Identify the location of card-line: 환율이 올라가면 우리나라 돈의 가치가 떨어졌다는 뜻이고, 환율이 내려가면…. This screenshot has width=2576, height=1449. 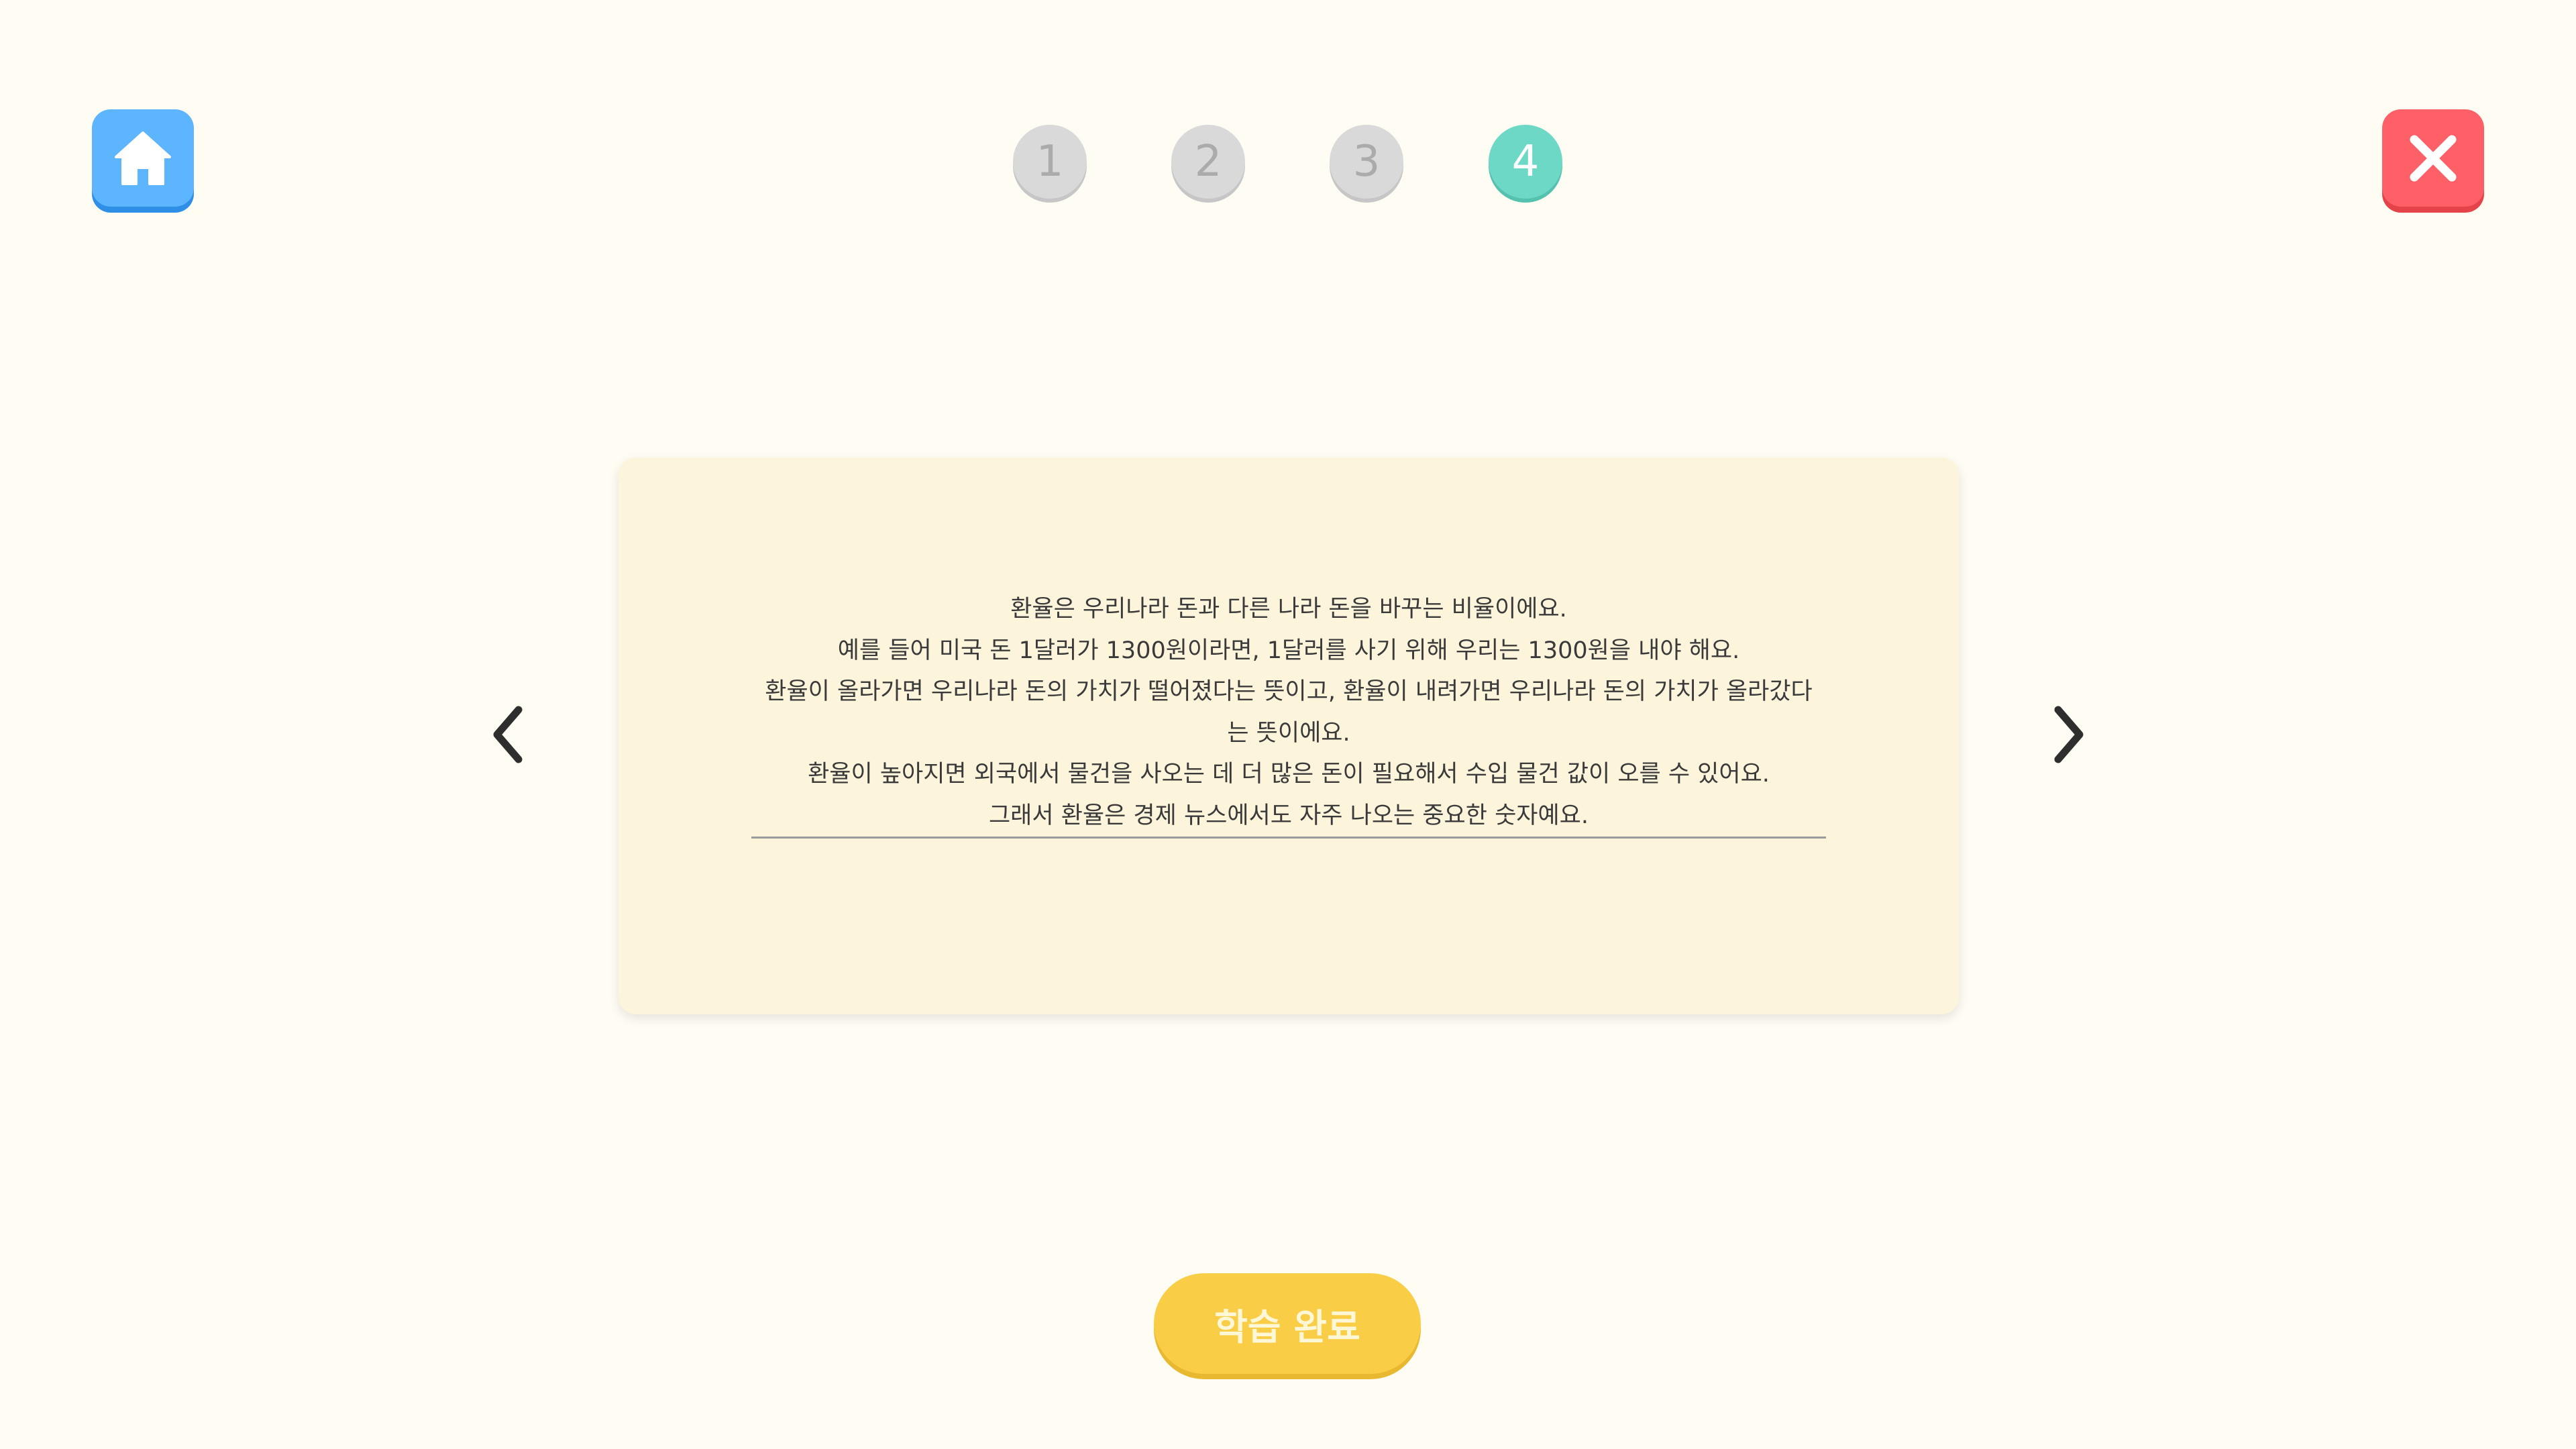
(1289, 691).